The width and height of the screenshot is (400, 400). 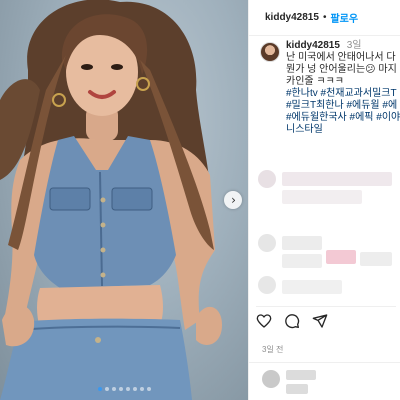 I want to click on carousel-next-button: ›, so click(x=233, y=200).